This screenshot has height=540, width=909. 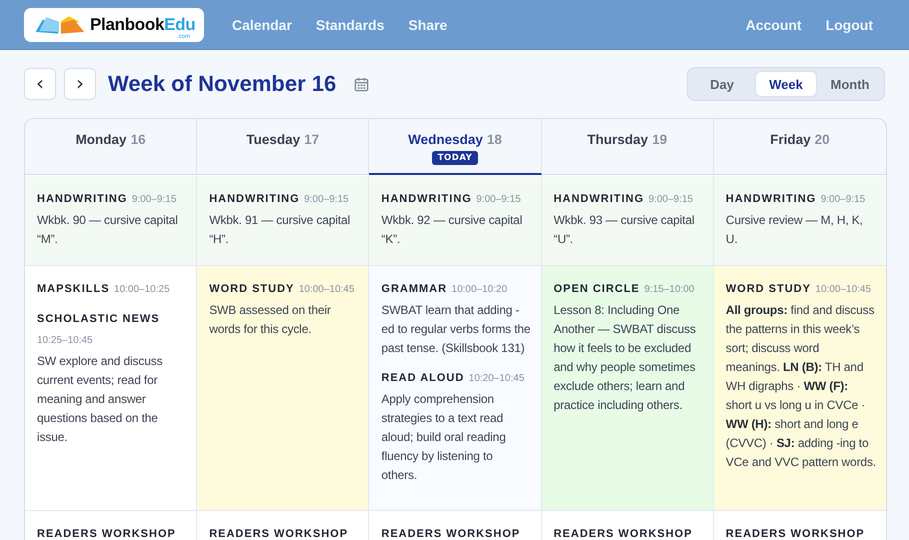 What do you see at coordinates (452, 230) in the screenshot?
I see `lesson-text: Wkbk. 92 — cursive capital “K”.` at bounding box center [452, 230].